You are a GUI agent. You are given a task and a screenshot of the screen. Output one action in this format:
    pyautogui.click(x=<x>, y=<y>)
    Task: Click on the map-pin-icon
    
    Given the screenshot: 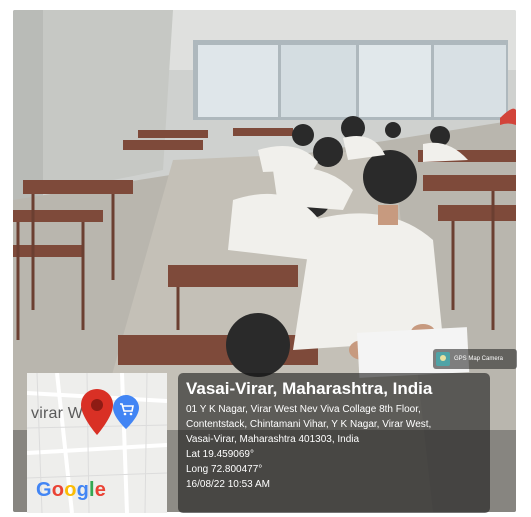 What is the action you would take?
    pyautogui.click(x=97, y=412)
    